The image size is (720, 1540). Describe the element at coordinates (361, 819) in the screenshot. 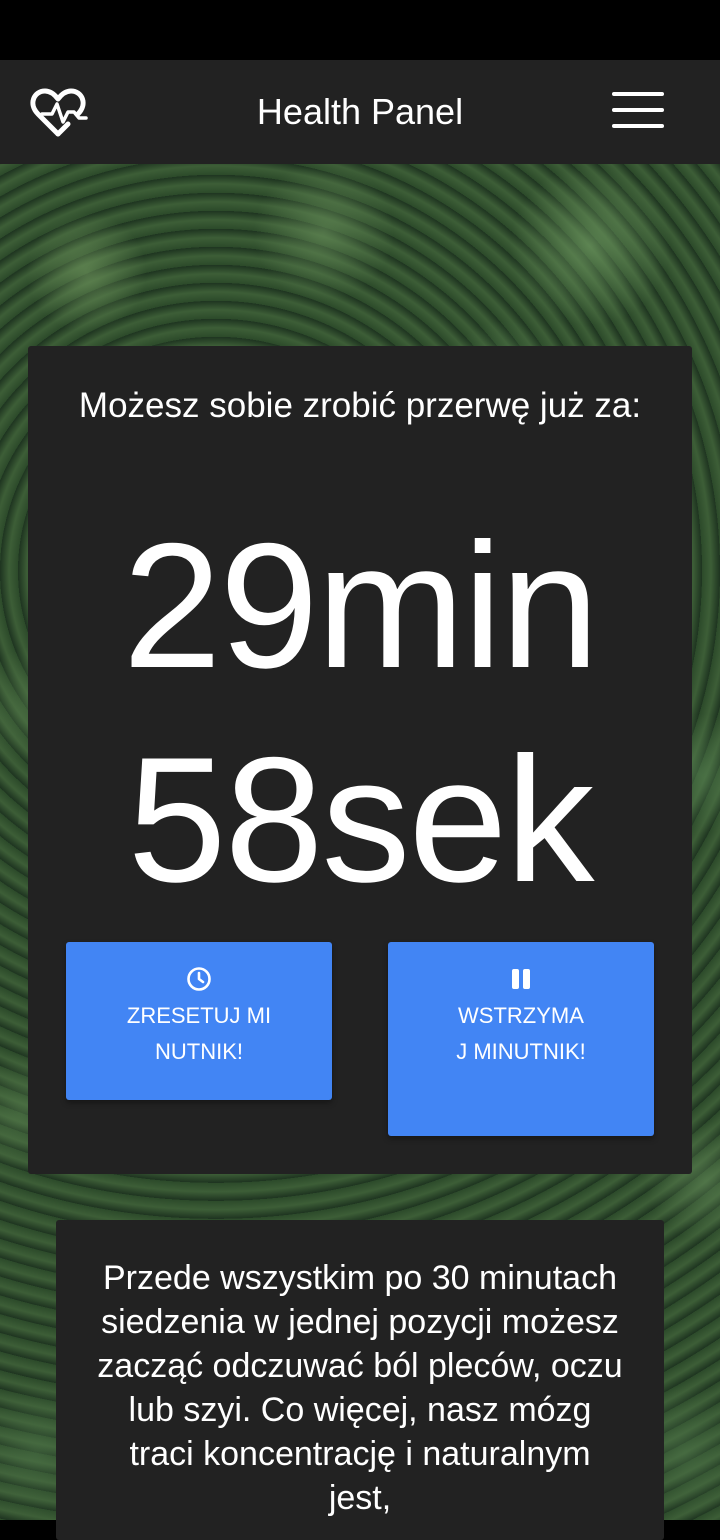

I see `timer-seconds: 58sek` at that location.